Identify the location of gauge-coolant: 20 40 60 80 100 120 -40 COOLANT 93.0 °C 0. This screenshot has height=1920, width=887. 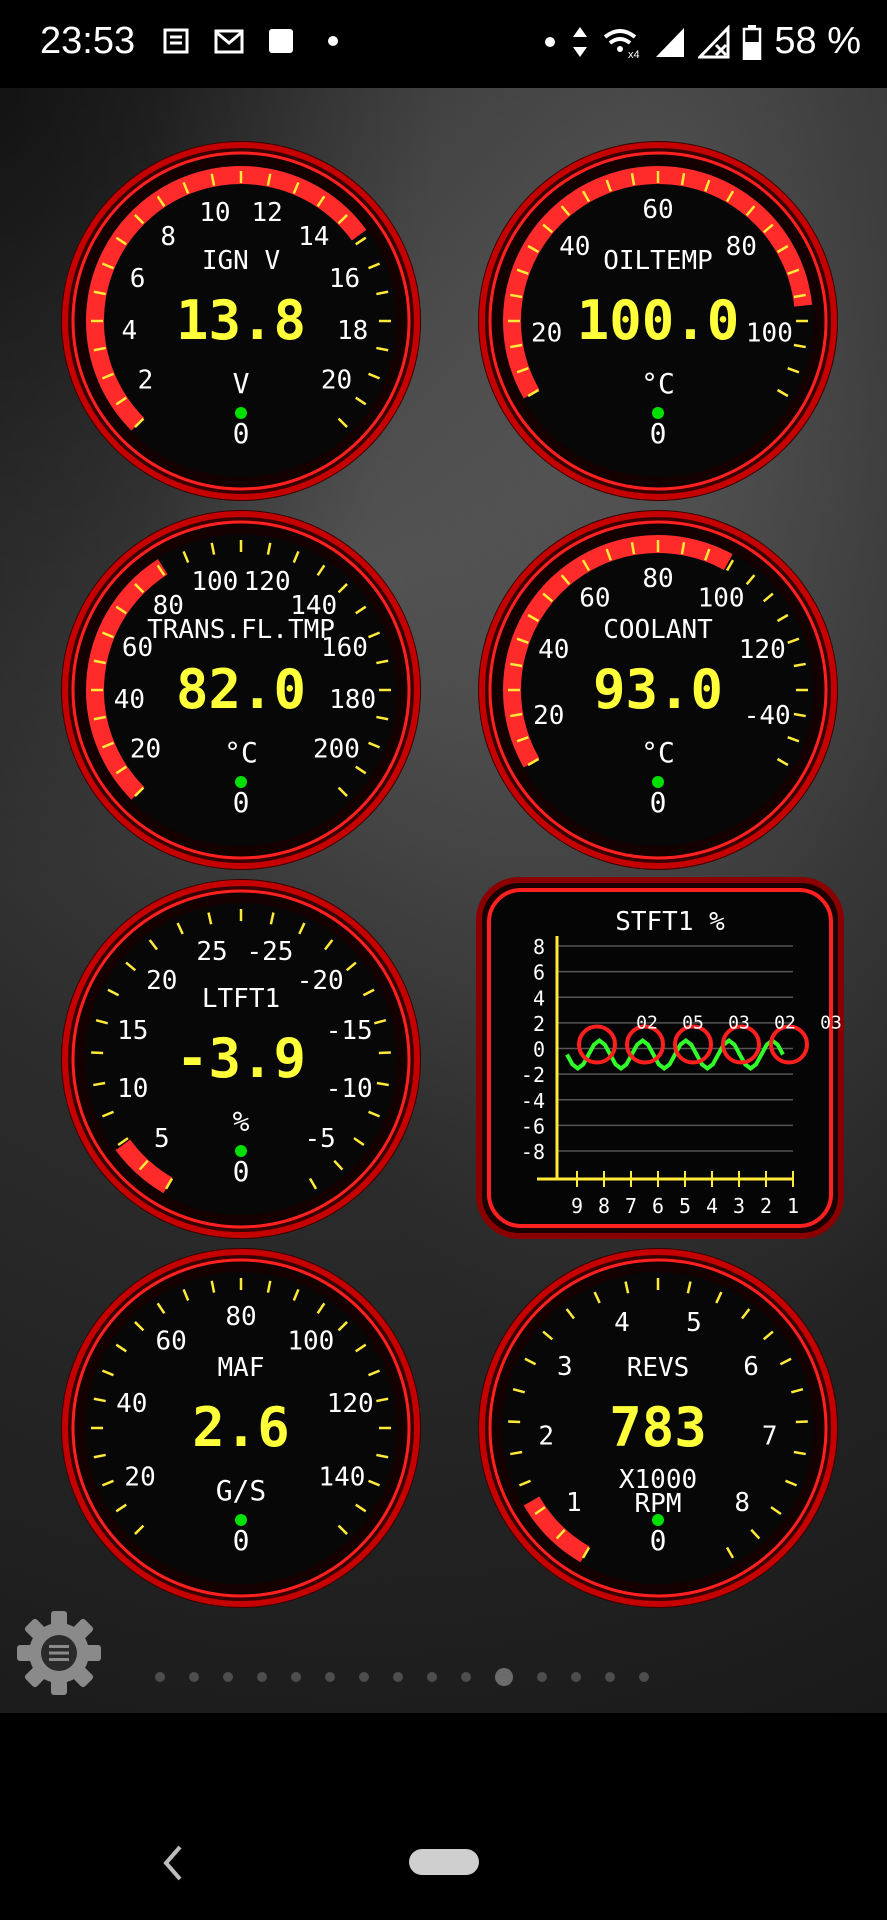
(658, 690).